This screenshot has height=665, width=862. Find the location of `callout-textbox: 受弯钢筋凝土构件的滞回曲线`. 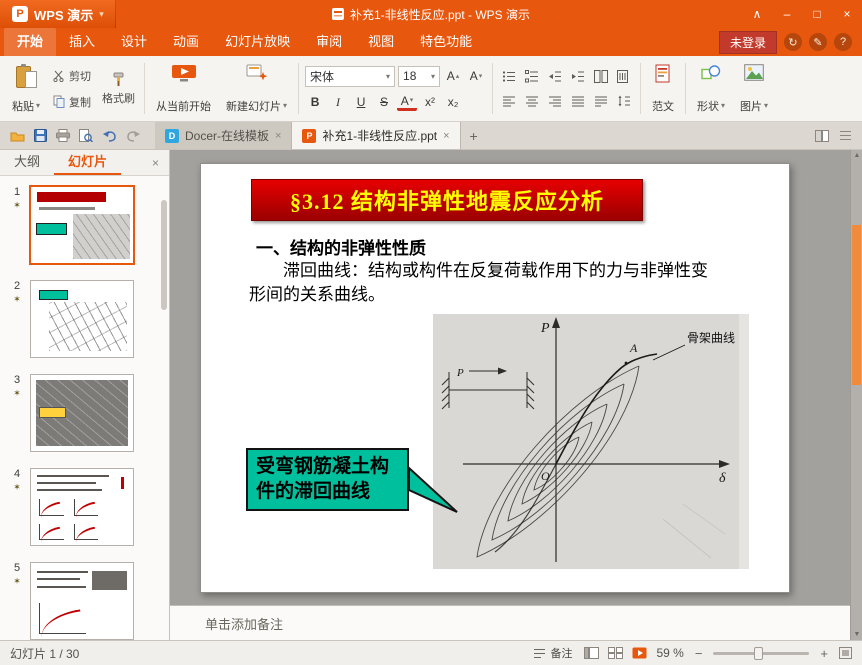

callout-textbox: 受弯钢筋凝土构件的滞回曲线 is located at coordinates (327, 480).